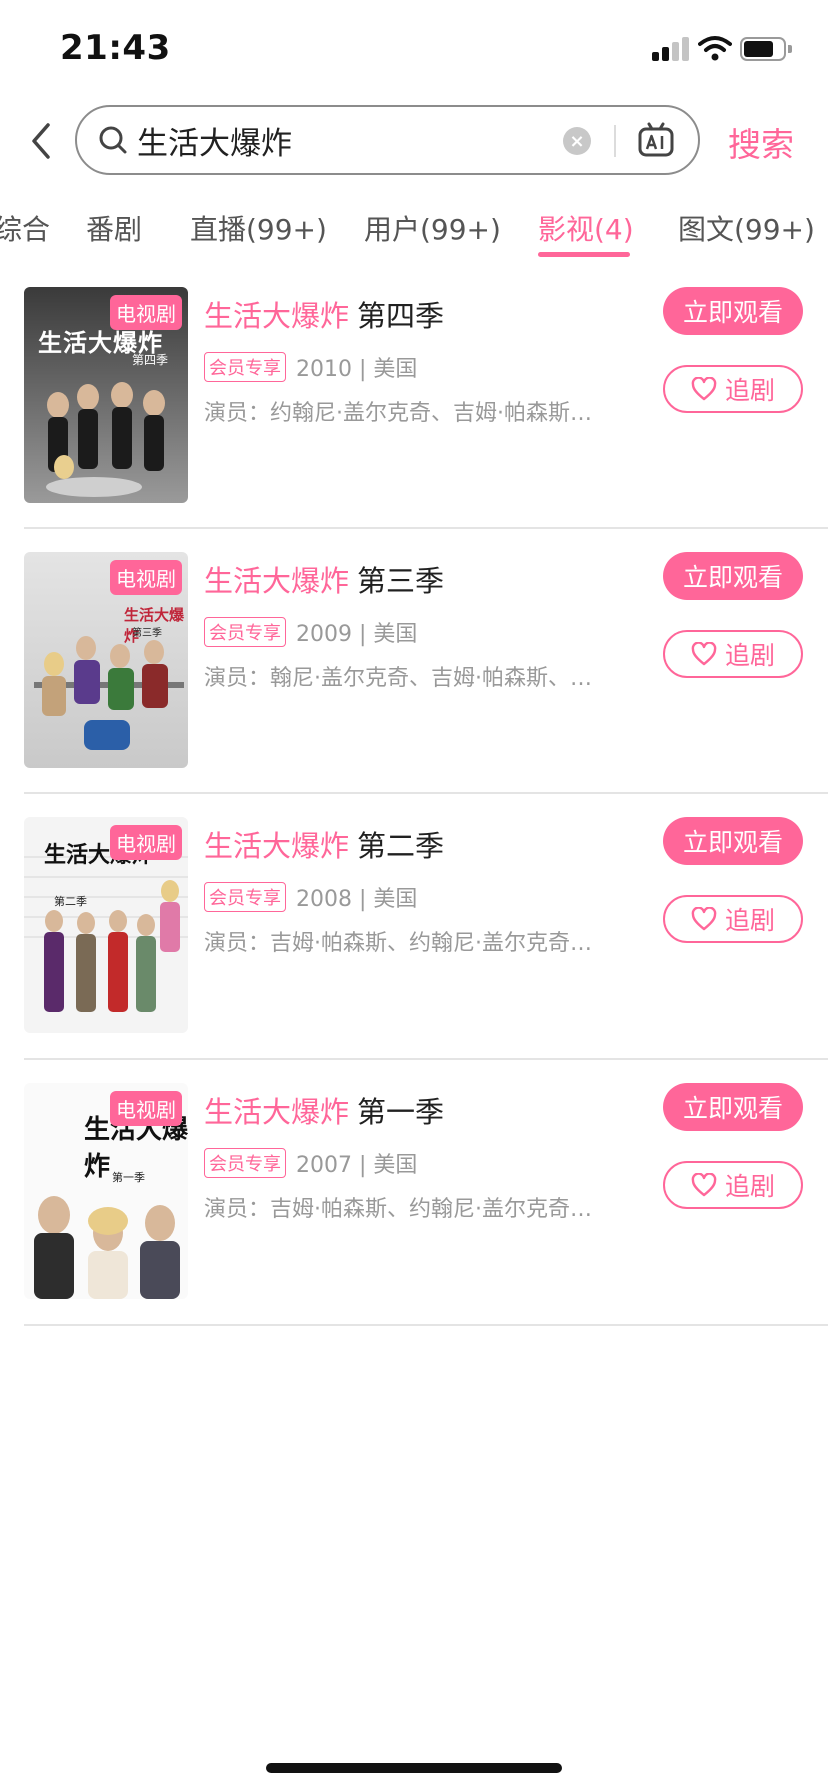 The image size is (828, 1792). Describe the element at coordinates (357, 1165) in the screenshot. I see `year-region: 2007 | 美国` at that location.